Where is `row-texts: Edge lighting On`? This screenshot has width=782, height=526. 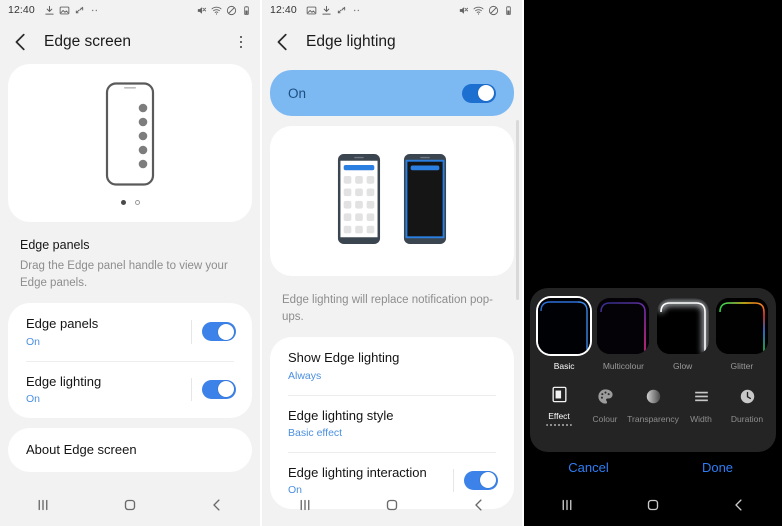 row-texts: Edge lighting On is located at coordinates (106, 389).